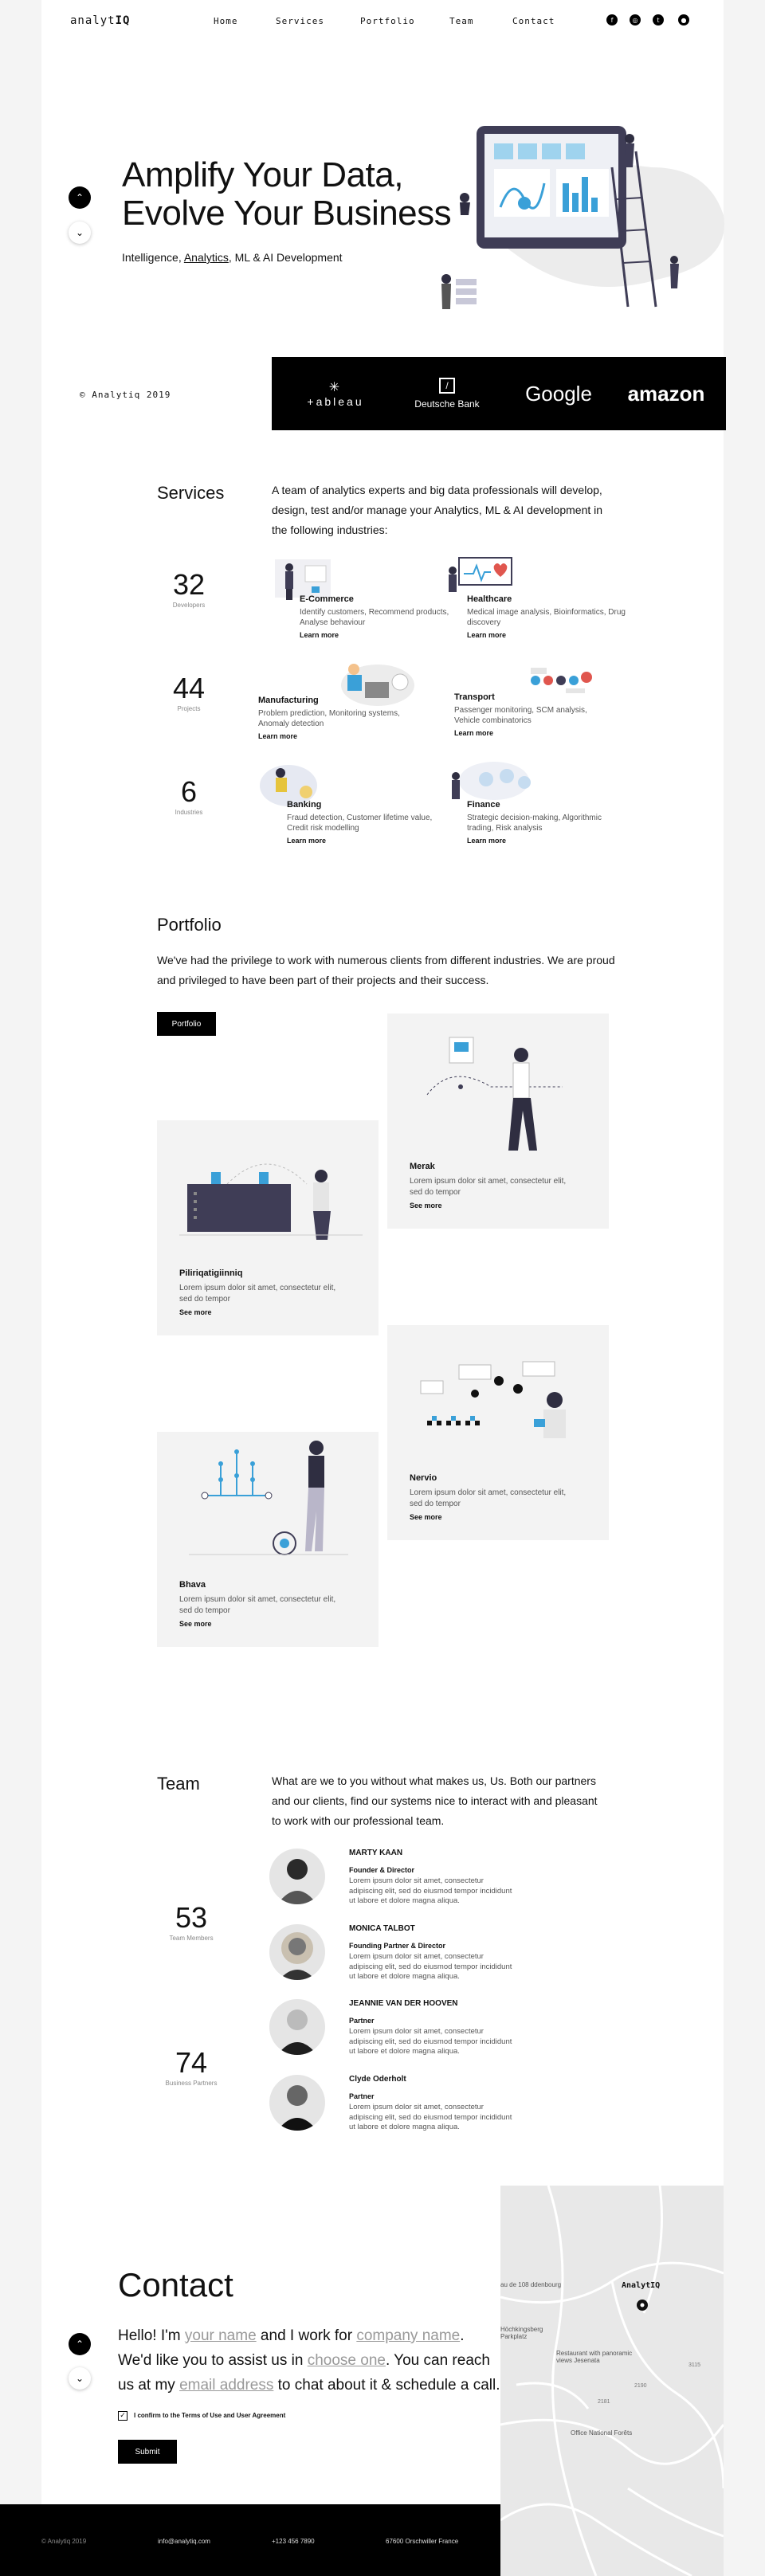 The height and width of the screenshot is (2576, 765). What do you see at coordinates (493, 1399) in the screenshot?
I see `nervio-illustration` at bounding box center [493, 1399].